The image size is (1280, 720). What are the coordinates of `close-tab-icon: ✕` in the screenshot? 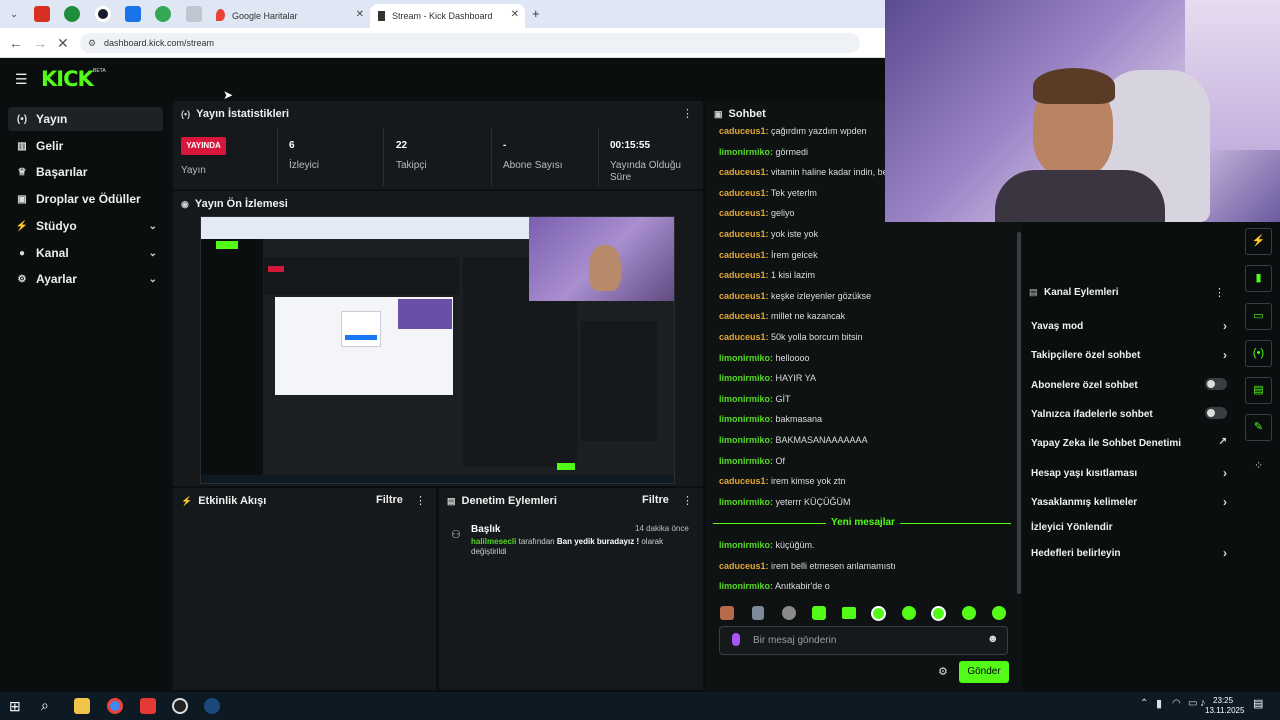 It's located at (360, 14).